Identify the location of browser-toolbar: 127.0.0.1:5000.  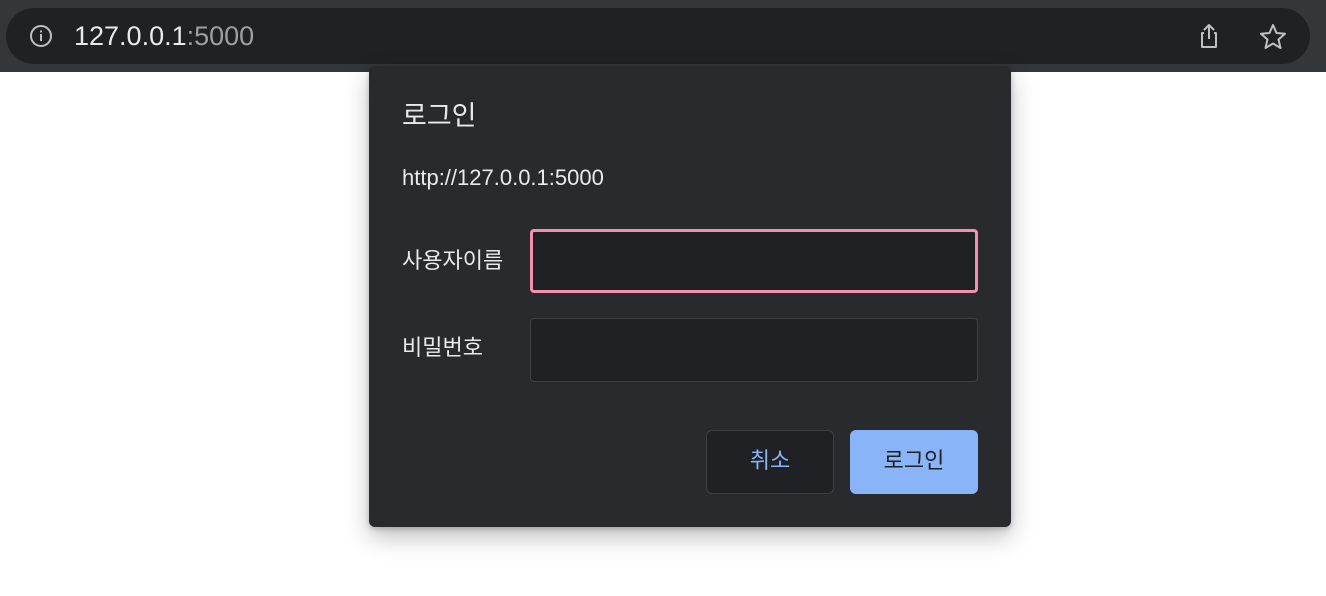
(663, 36).